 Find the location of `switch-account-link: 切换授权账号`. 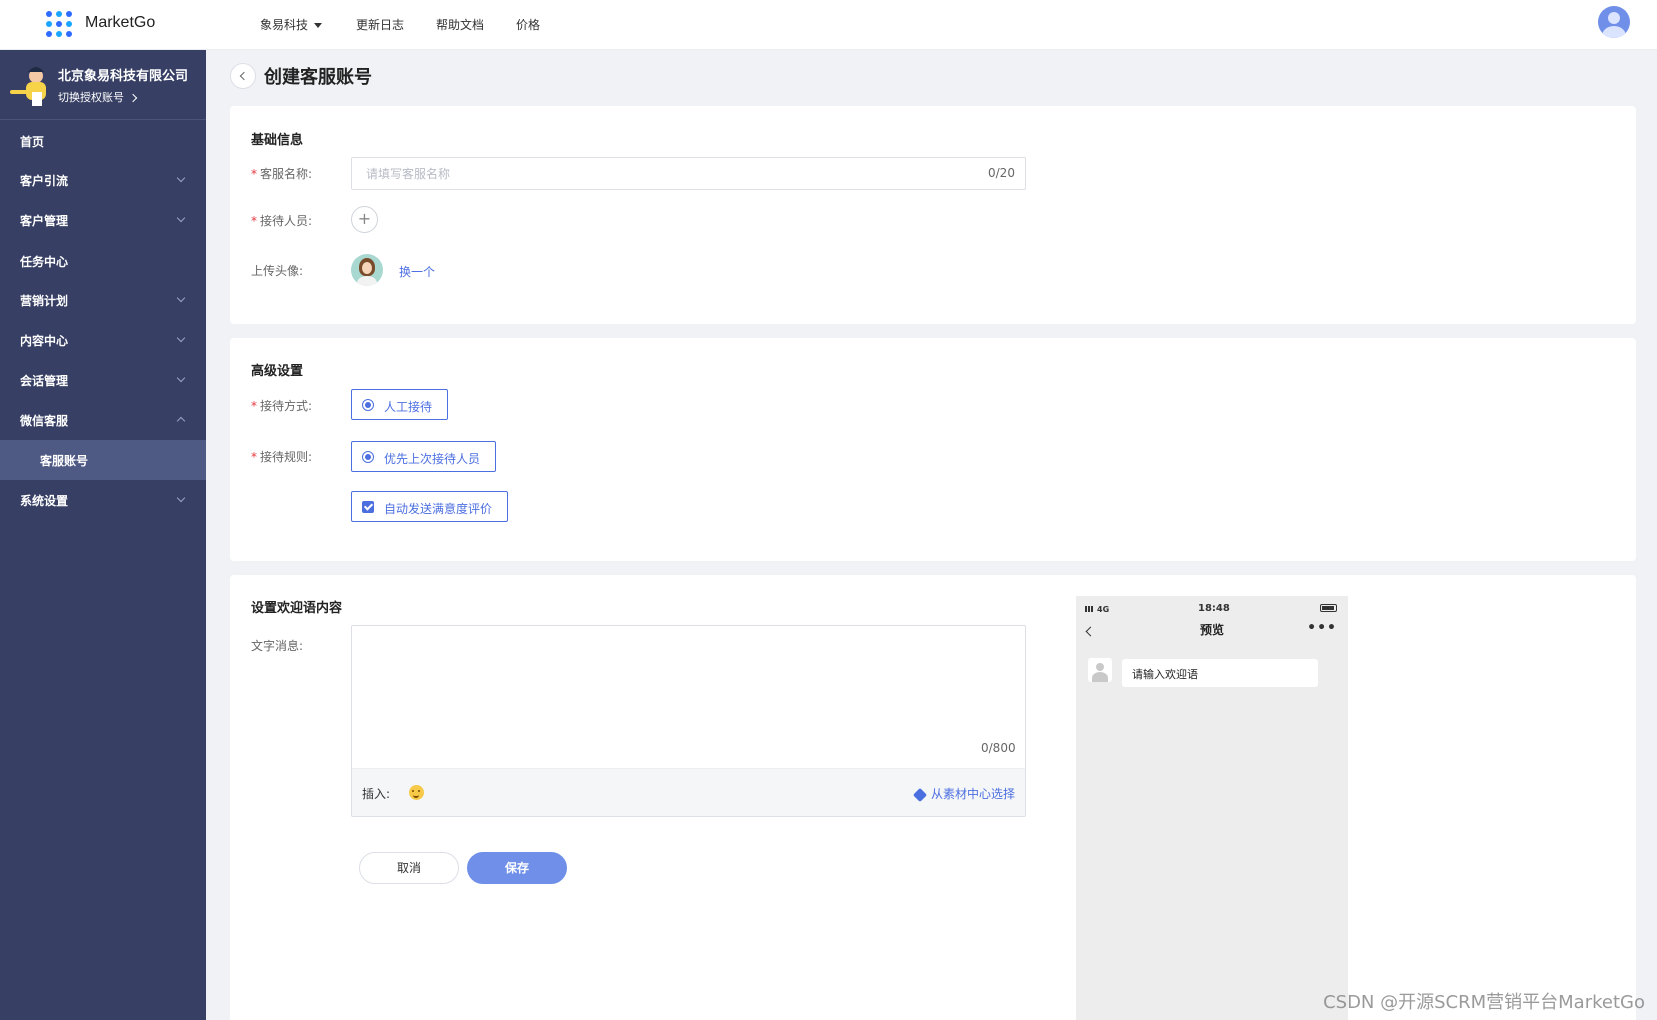

switch-account-link: 切换授权账号 is located at coordinates (98, 97).